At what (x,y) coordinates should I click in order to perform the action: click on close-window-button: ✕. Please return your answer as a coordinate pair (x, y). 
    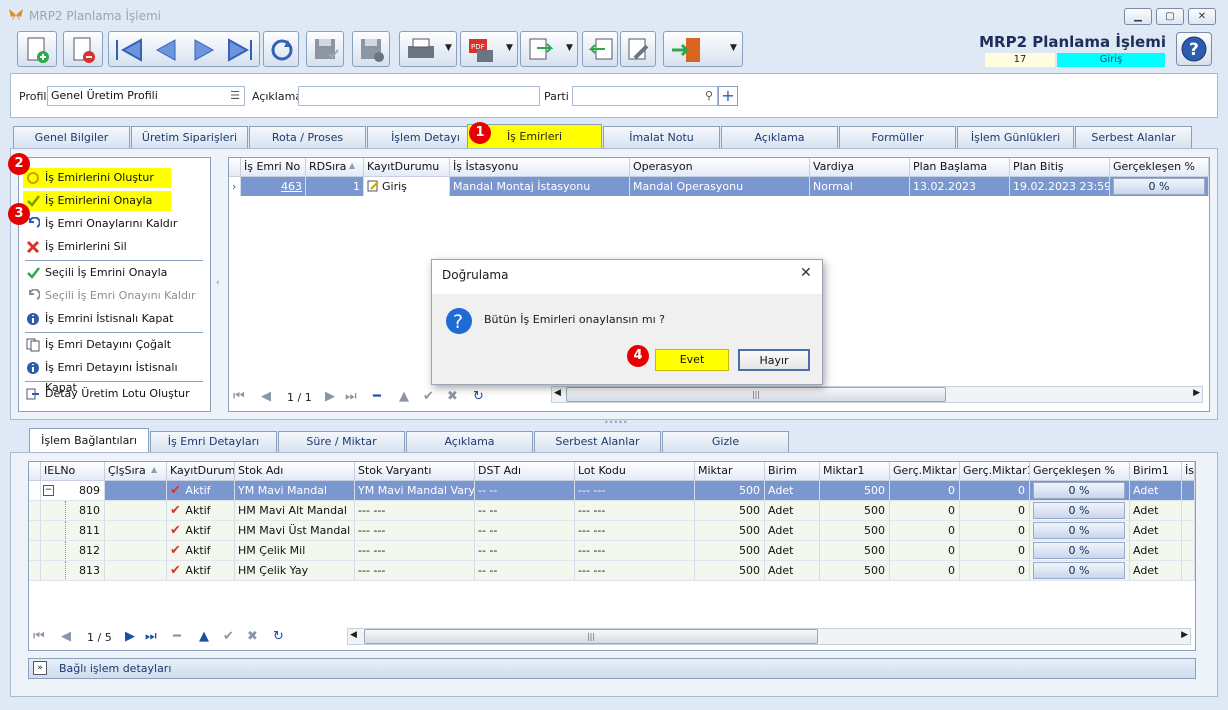
    Looking at the image, I should click on (1202, 16).